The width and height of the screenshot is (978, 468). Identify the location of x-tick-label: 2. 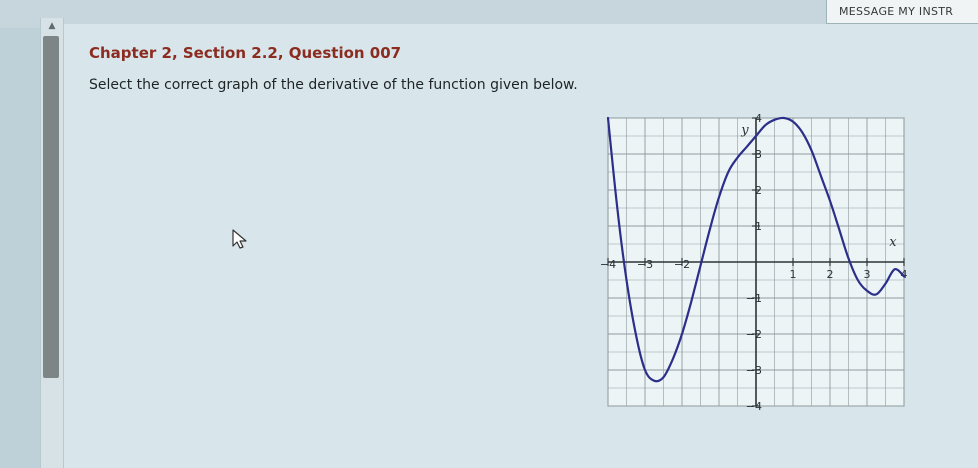
(830, 274).